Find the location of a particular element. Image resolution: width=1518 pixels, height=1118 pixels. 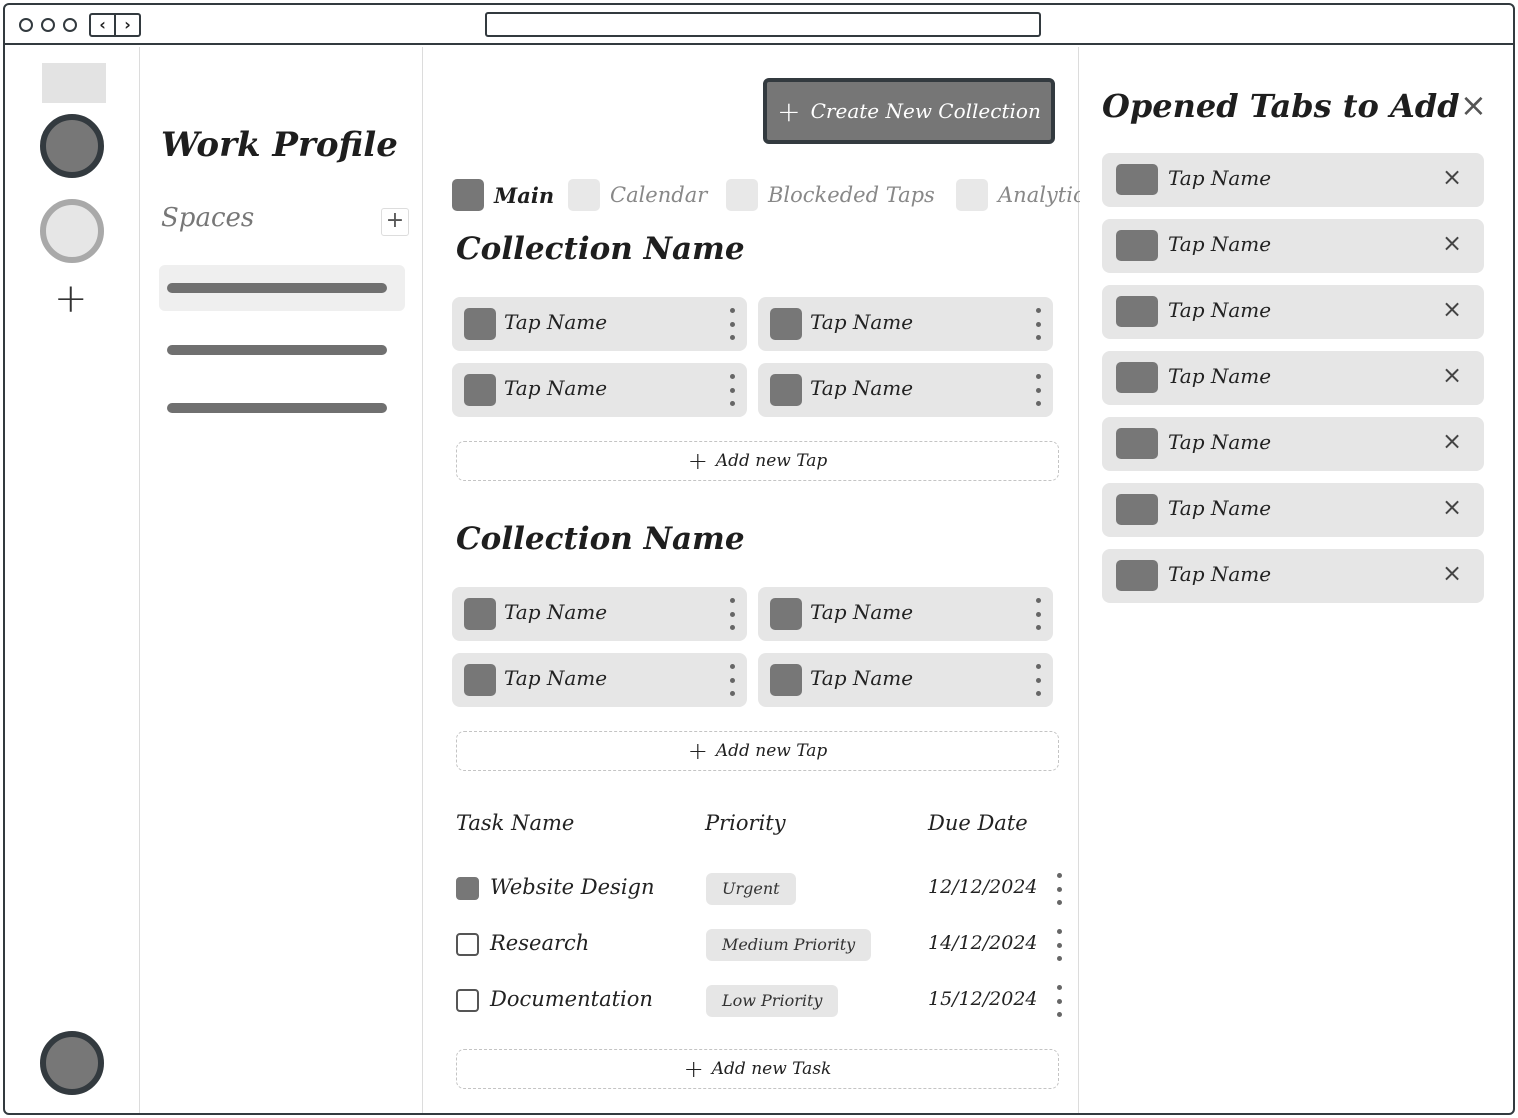

back-icon: ‹ is located at coordinates (102, 25).